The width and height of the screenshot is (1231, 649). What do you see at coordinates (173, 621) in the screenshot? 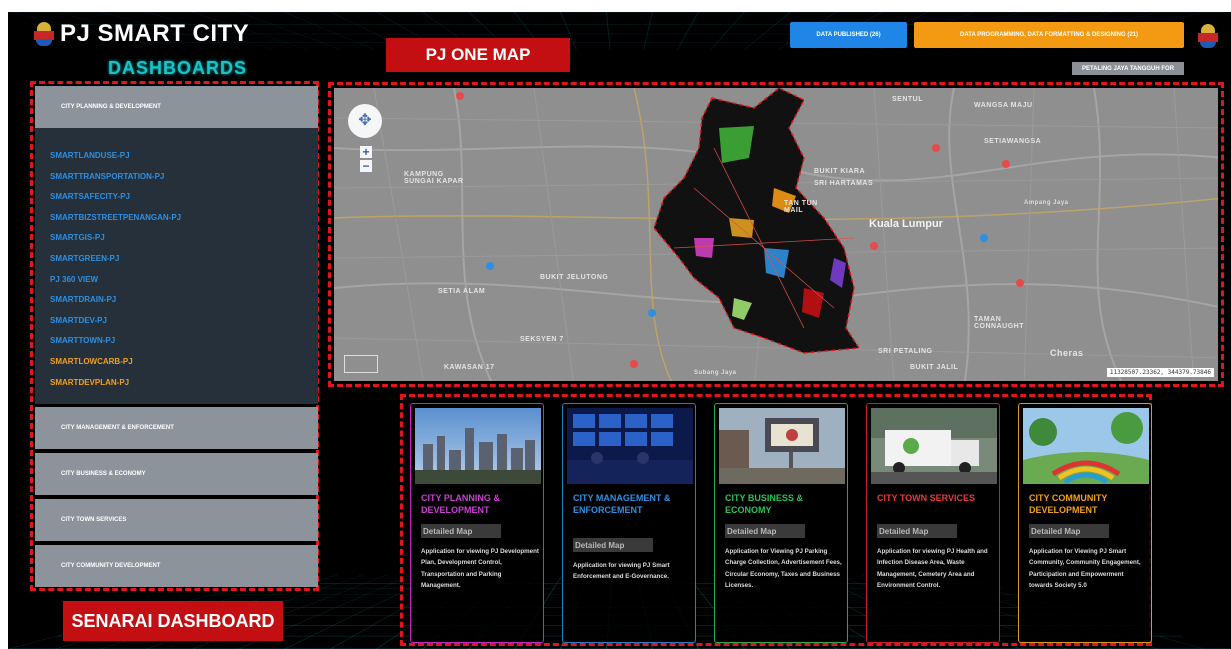
I see `senarai-dashboard-button: SENARAI DASHBOARD` at bounding box center [173, 621].